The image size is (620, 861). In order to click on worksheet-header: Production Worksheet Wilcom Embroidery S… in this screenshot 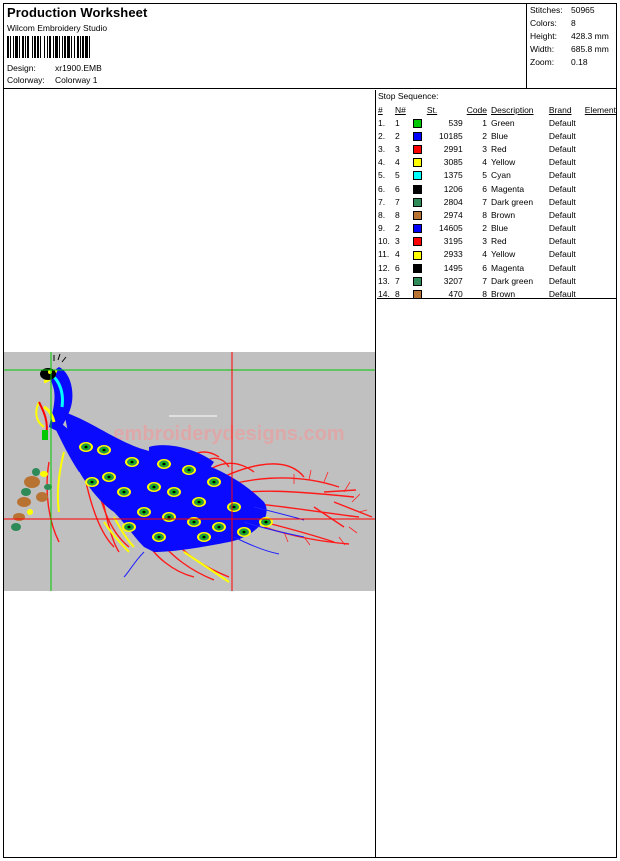, I will do `click(310, 46)`.